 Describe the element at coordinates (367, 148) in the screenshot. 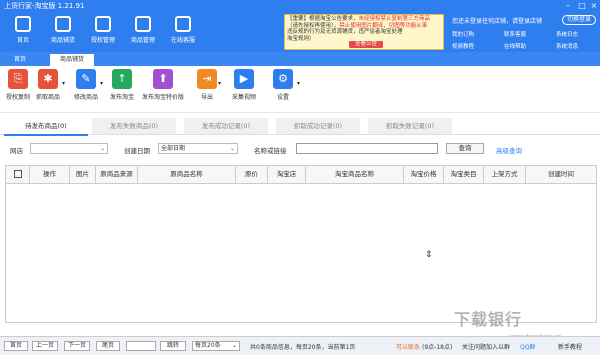

I see `name-input` at that location.